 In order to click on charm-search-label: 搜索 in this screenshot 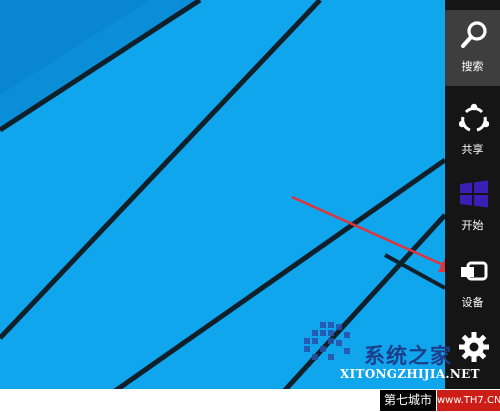, I will do `click(472, 66)`.